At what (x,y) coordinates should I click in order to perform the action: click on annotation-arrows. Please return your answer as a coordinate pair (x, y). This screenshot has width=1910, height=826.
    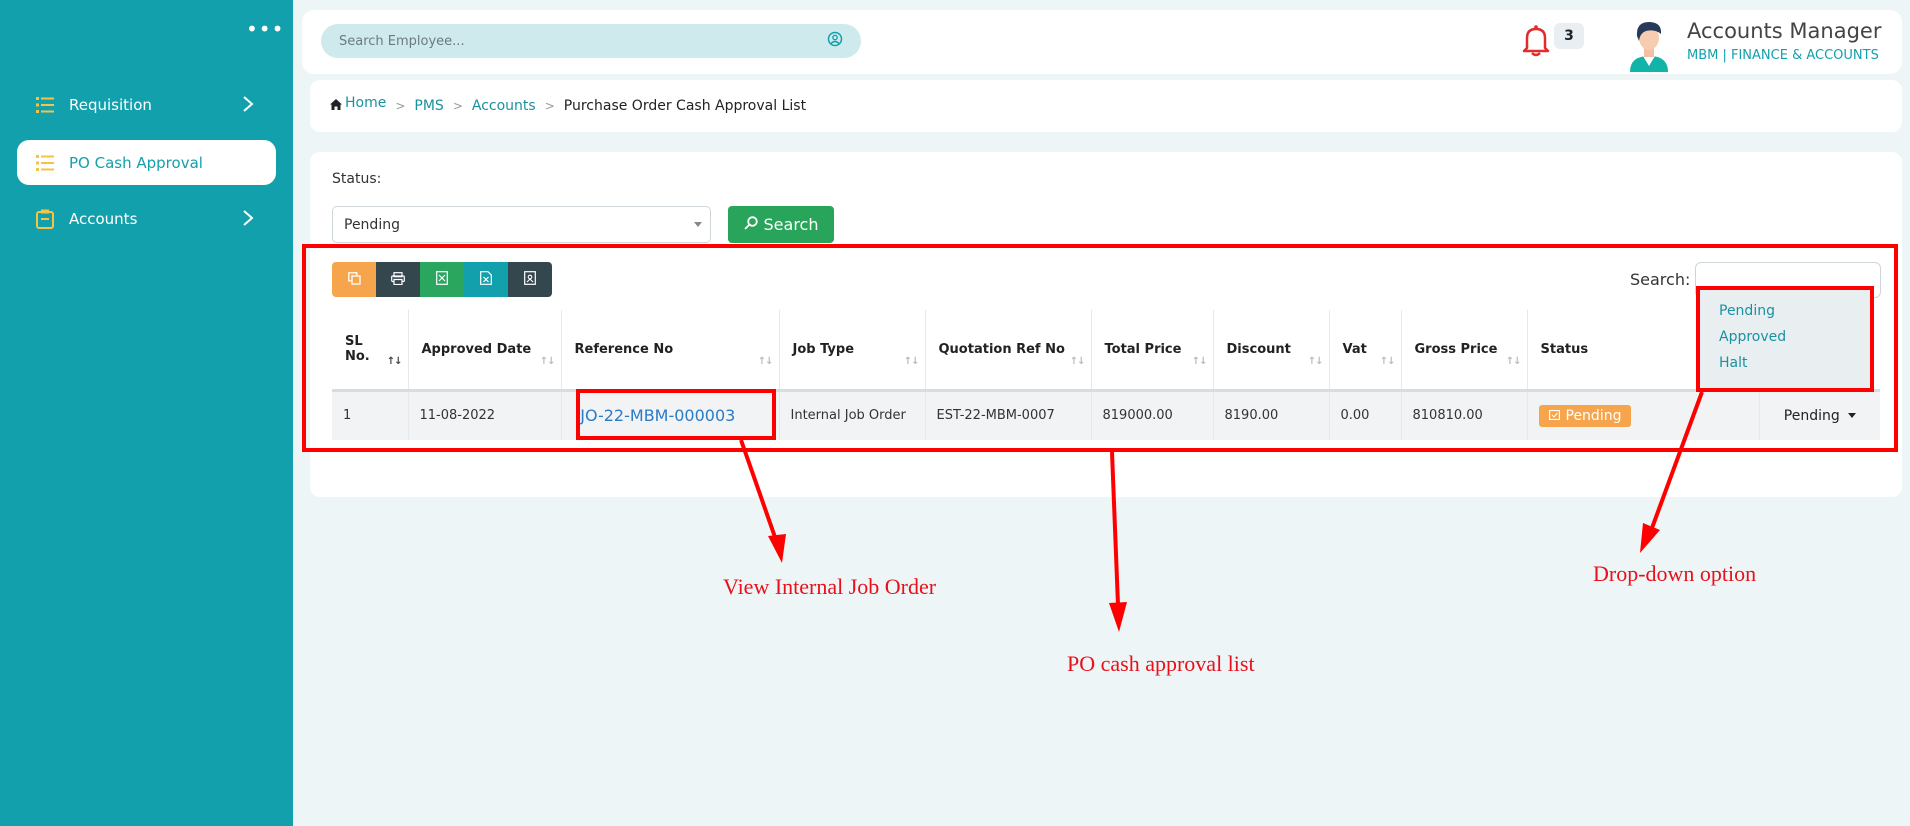
    Looking at the image, I should click on (1221, 511).